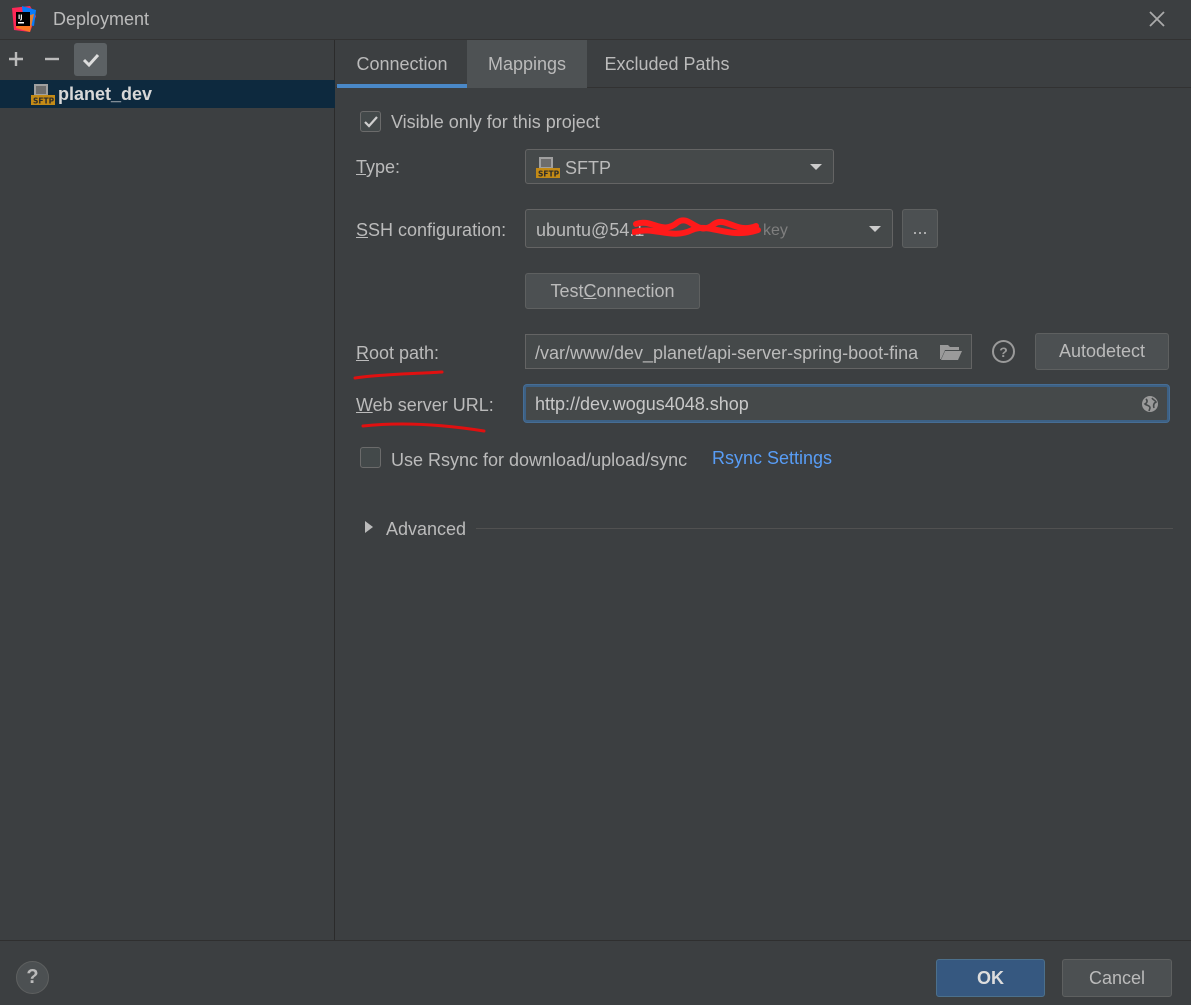 The image size is (1191, 1005). Describe the element at coordinates (667, 64) in the screenshot. I see `tab-excluded-paths: Excluded Paths` at that location.